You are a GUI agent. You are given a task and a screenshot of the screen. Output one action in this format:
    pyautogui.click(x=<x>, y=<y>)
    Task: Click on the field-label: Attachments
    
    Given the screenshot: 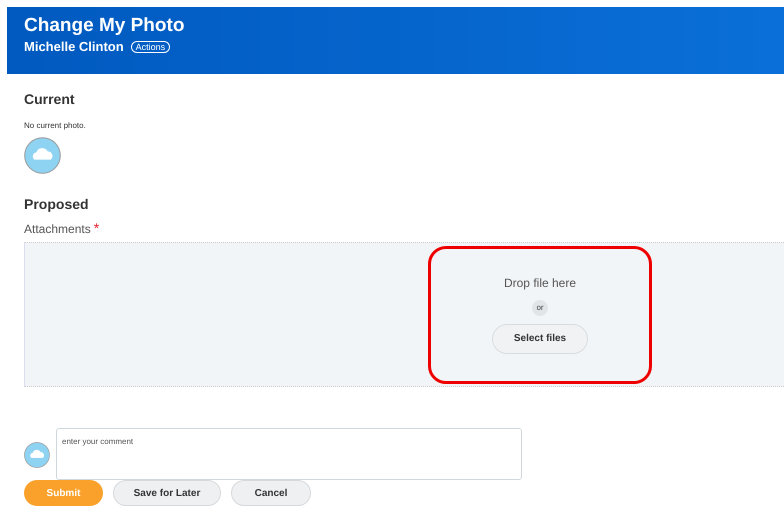 What is the action you would take?
    pyautogui.click(x=57, y=229)
    